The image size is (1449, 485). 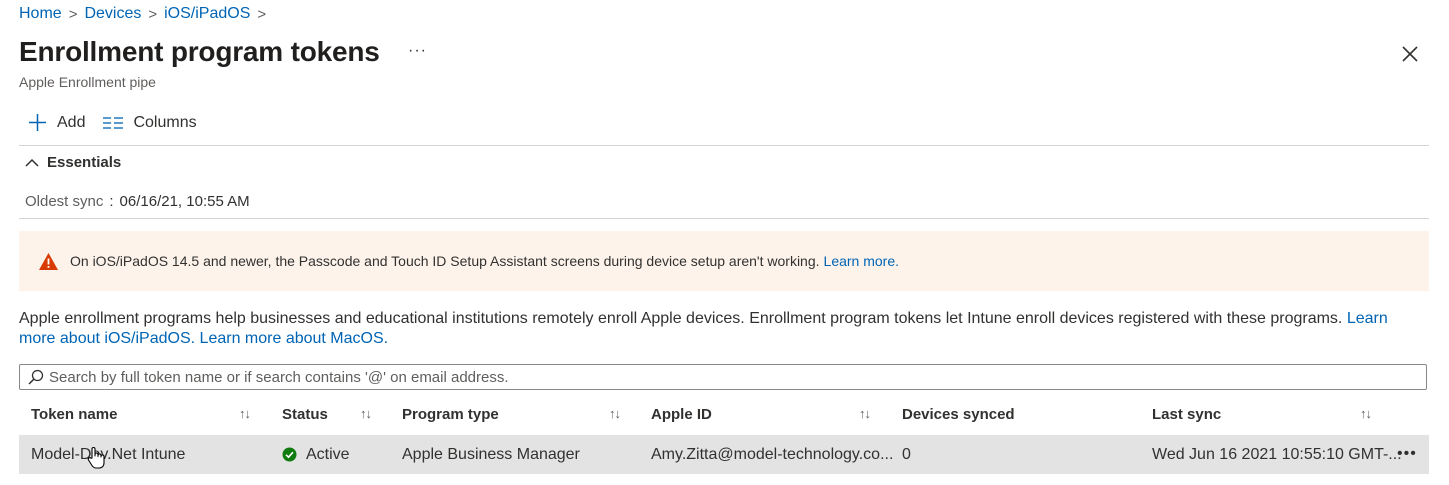 I want to click on cell-token-name: Model-Dev.Net Intune, so click(x=108, y=454).